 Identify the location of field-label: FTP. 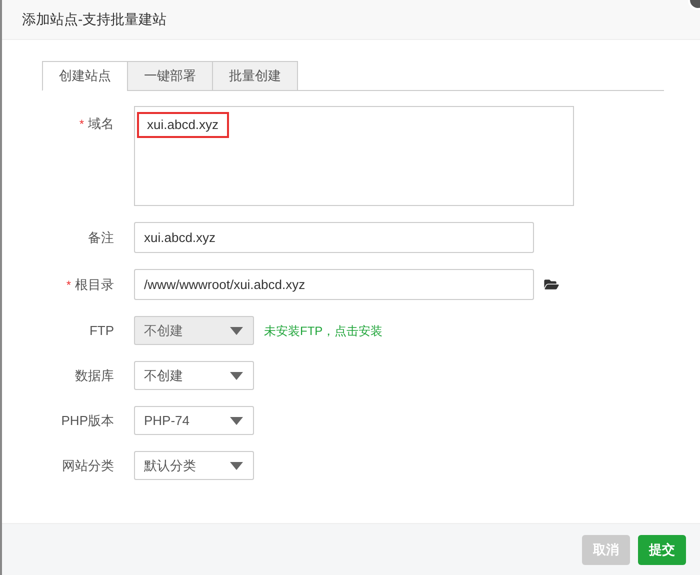
(101, 331).